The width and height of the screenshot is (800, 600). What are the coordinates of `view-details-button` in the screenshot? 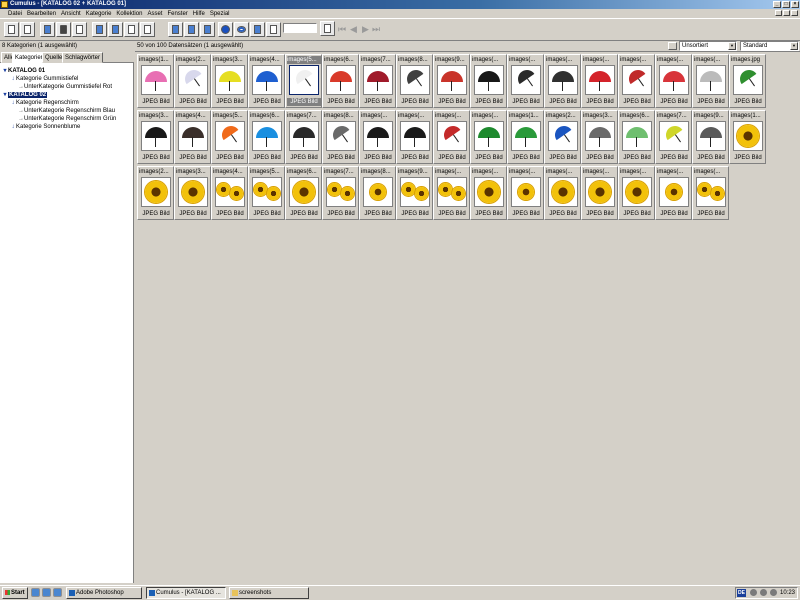 It's located at (131, 29).